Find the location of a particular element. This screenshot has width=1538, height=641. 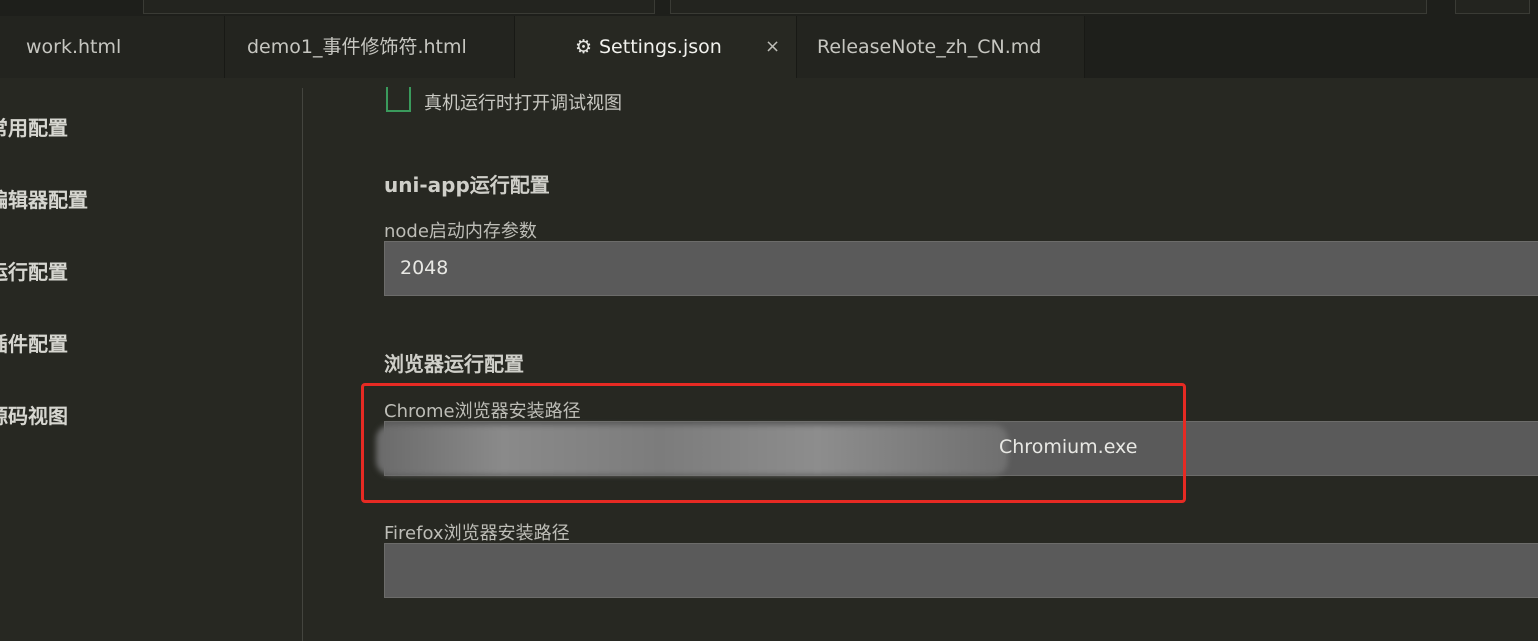

firefox-path-input is located at coordinates (961, 570).